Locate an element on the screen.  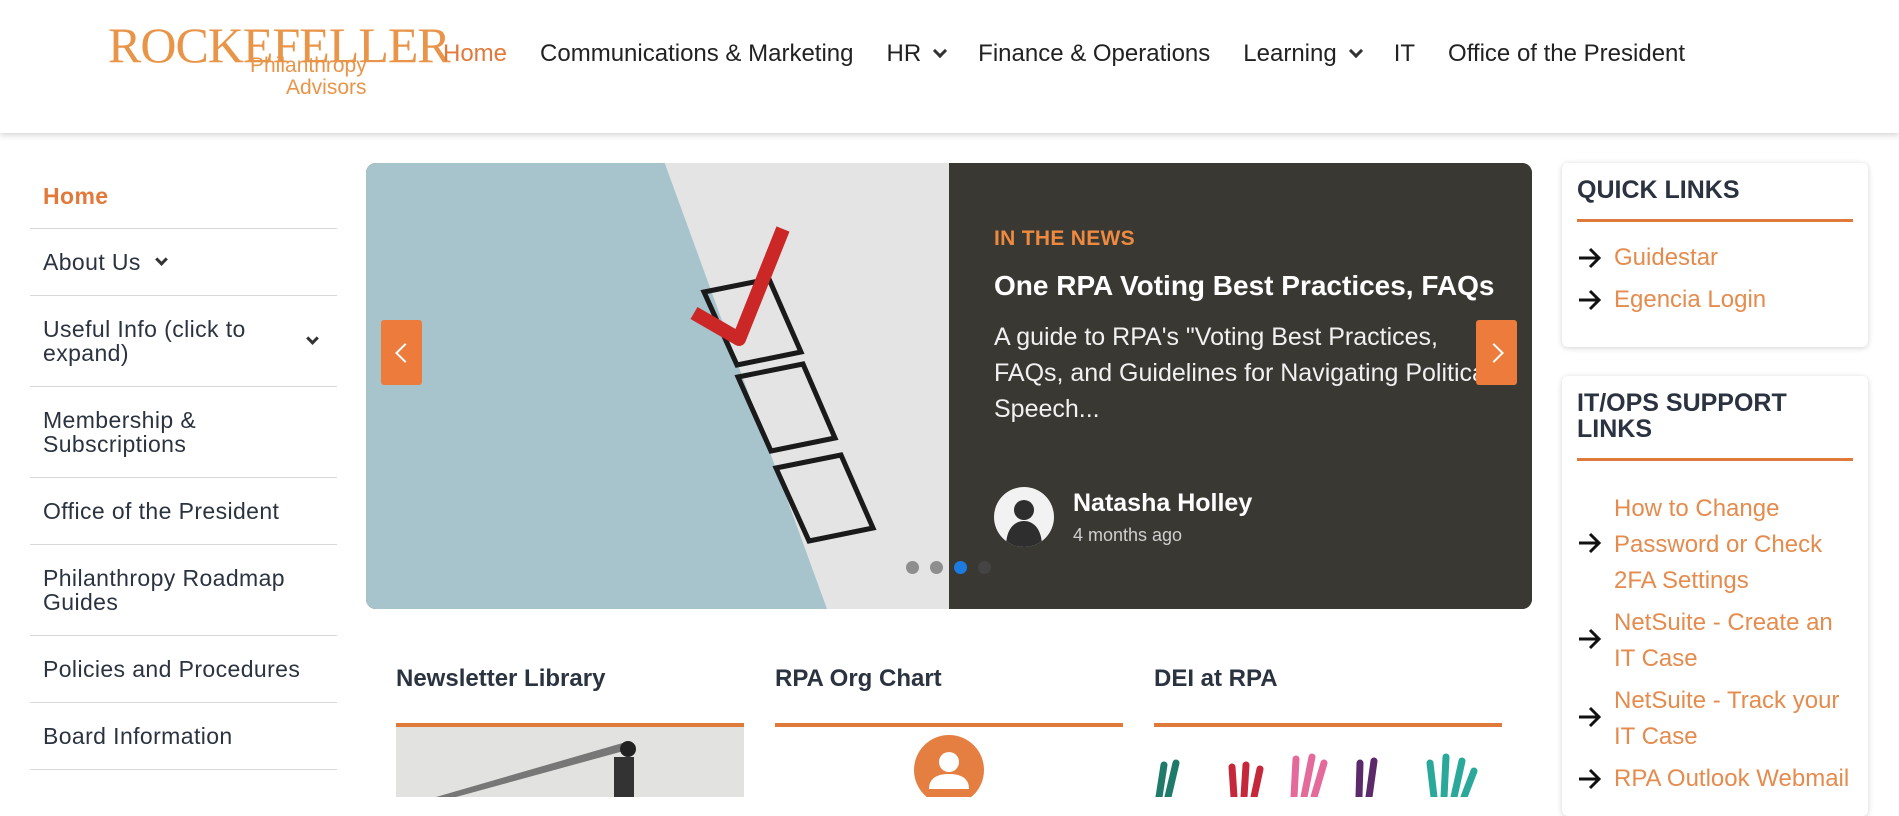
nav-communications-marketing: Communications & Marketing is located at coordinates (696, 54).